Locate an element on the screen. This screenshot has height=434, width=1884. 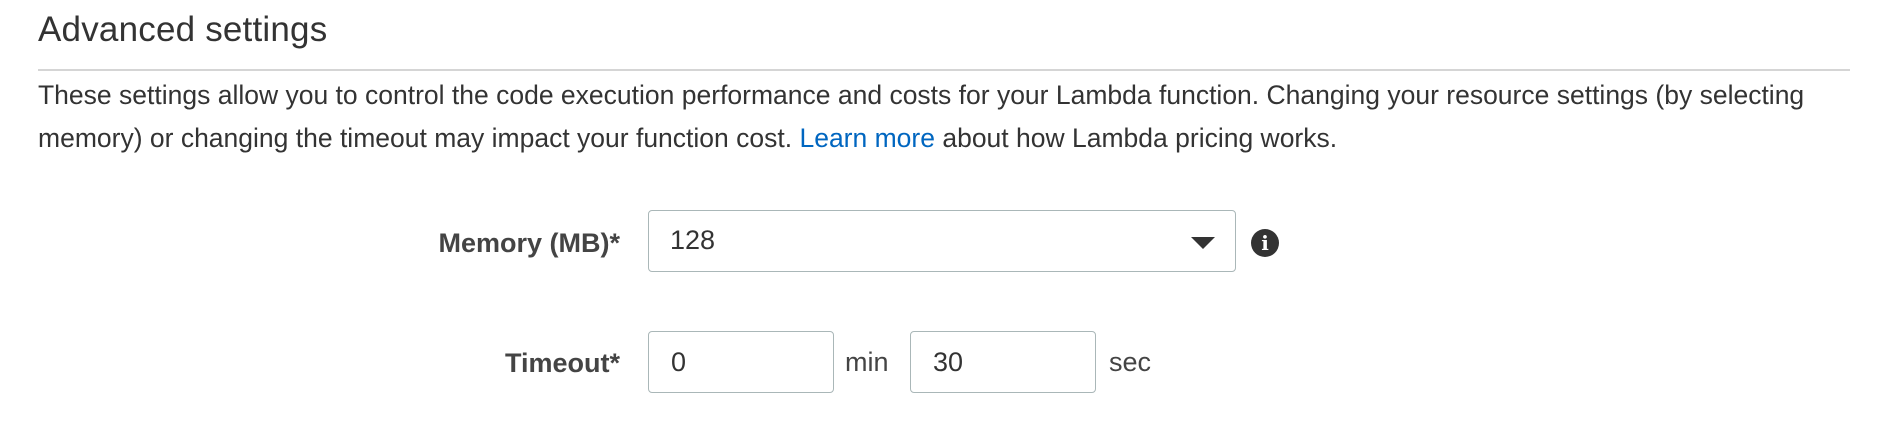
learn-more-link: Learn more is located at coordinates (867, 138).